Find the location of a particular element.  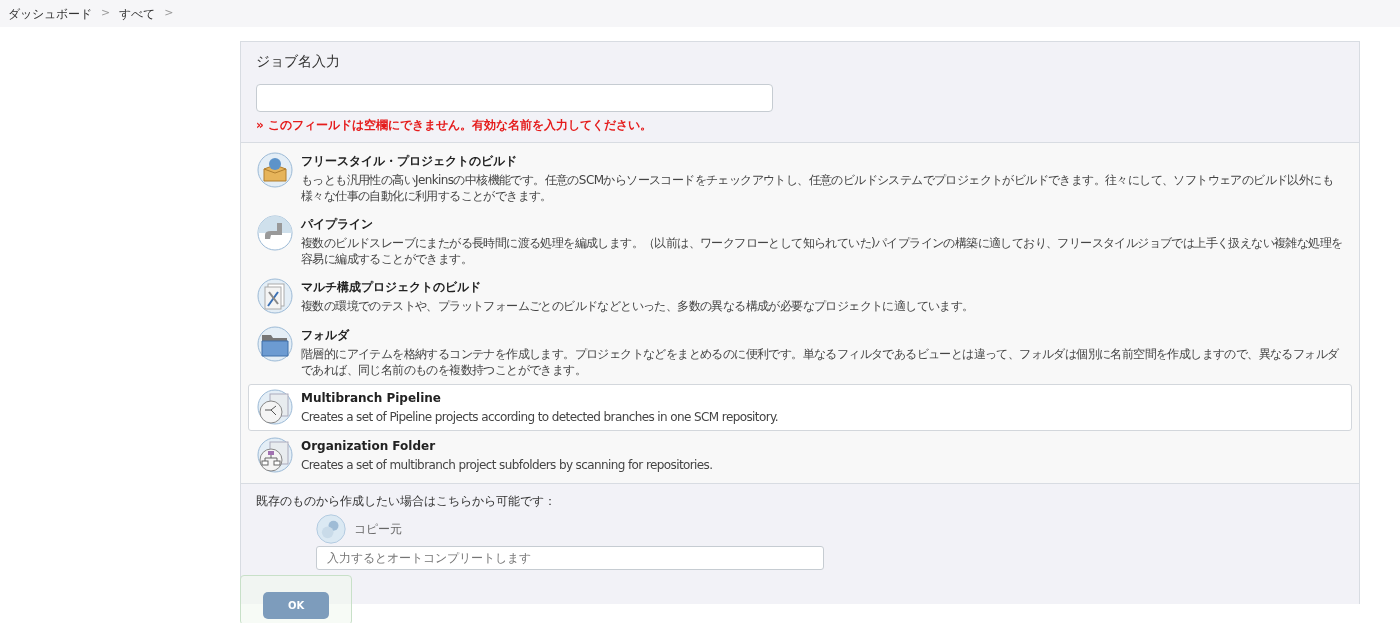

copy-intro-text: 既存のものから作成したい場合はこちらから可能です： is located at coordinates (406, 502).